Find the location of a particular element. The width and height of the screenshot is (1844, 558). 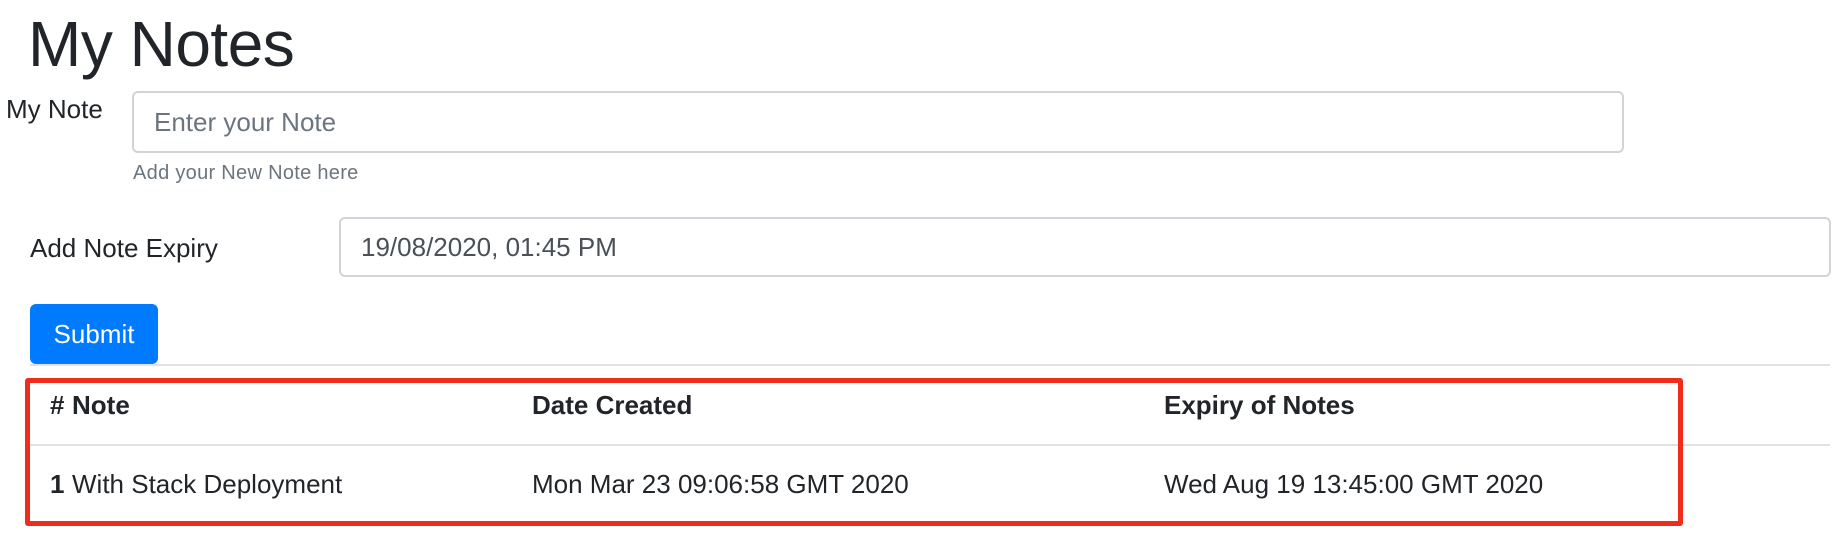

note-label: My Note is located at coordinates (54, 109).